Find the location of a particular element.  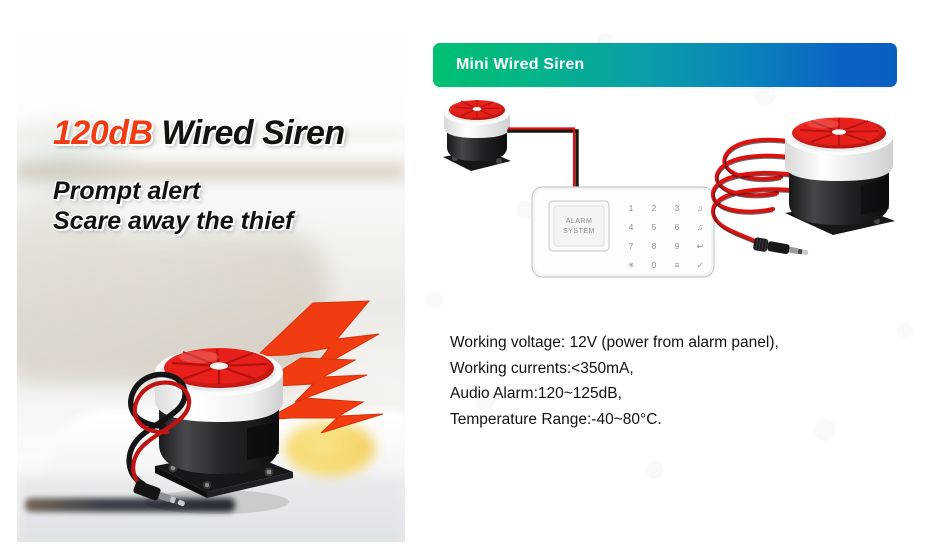

keypad-key: ↩ is located at coordinates (700, 246).